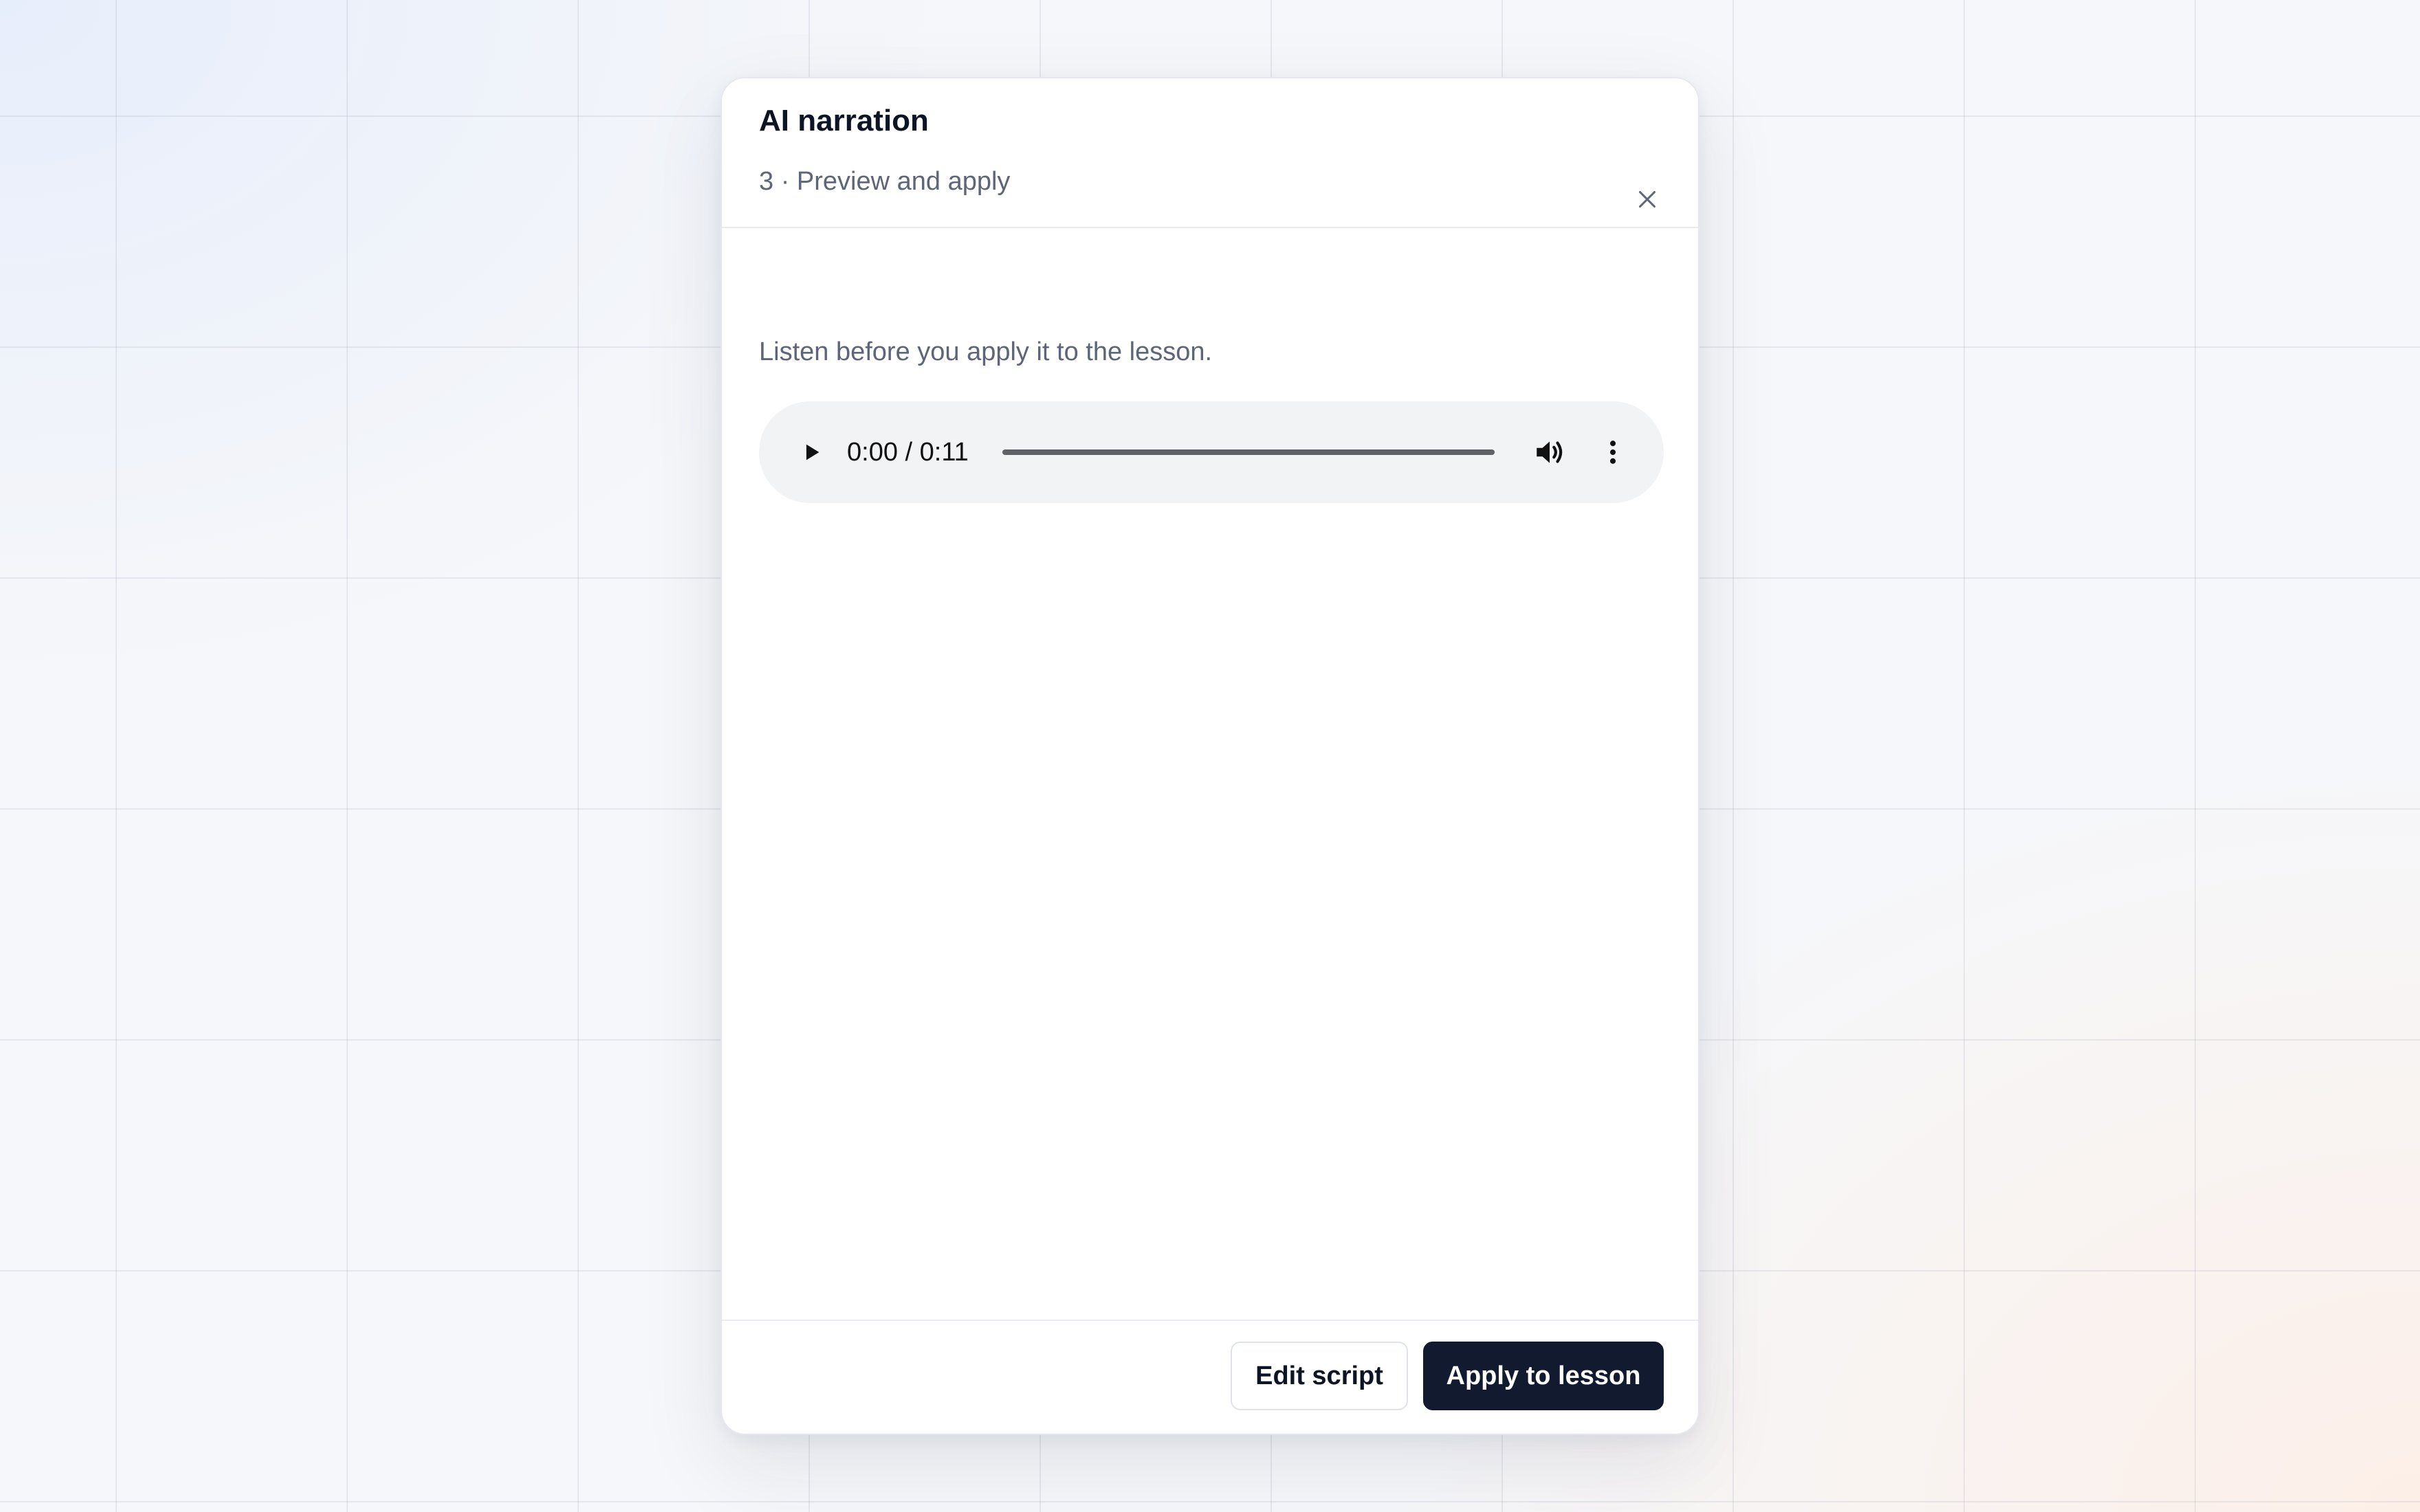 The width and height of the screenshot is (2420, 1512). I want to click on close-icon, so click(1647, 199).